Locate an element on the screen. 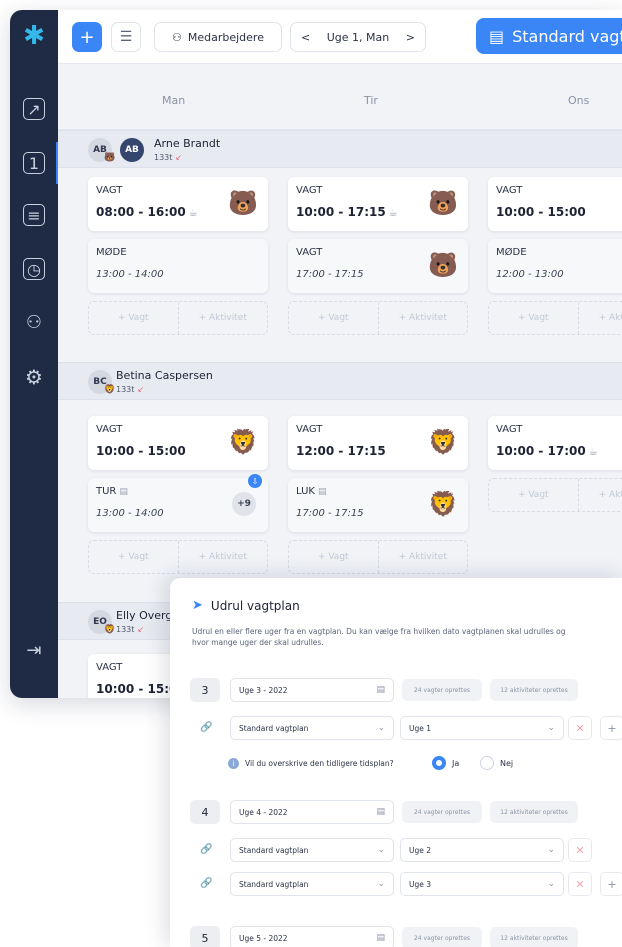  radio-no: Nej is located at coordinates (496, 763).